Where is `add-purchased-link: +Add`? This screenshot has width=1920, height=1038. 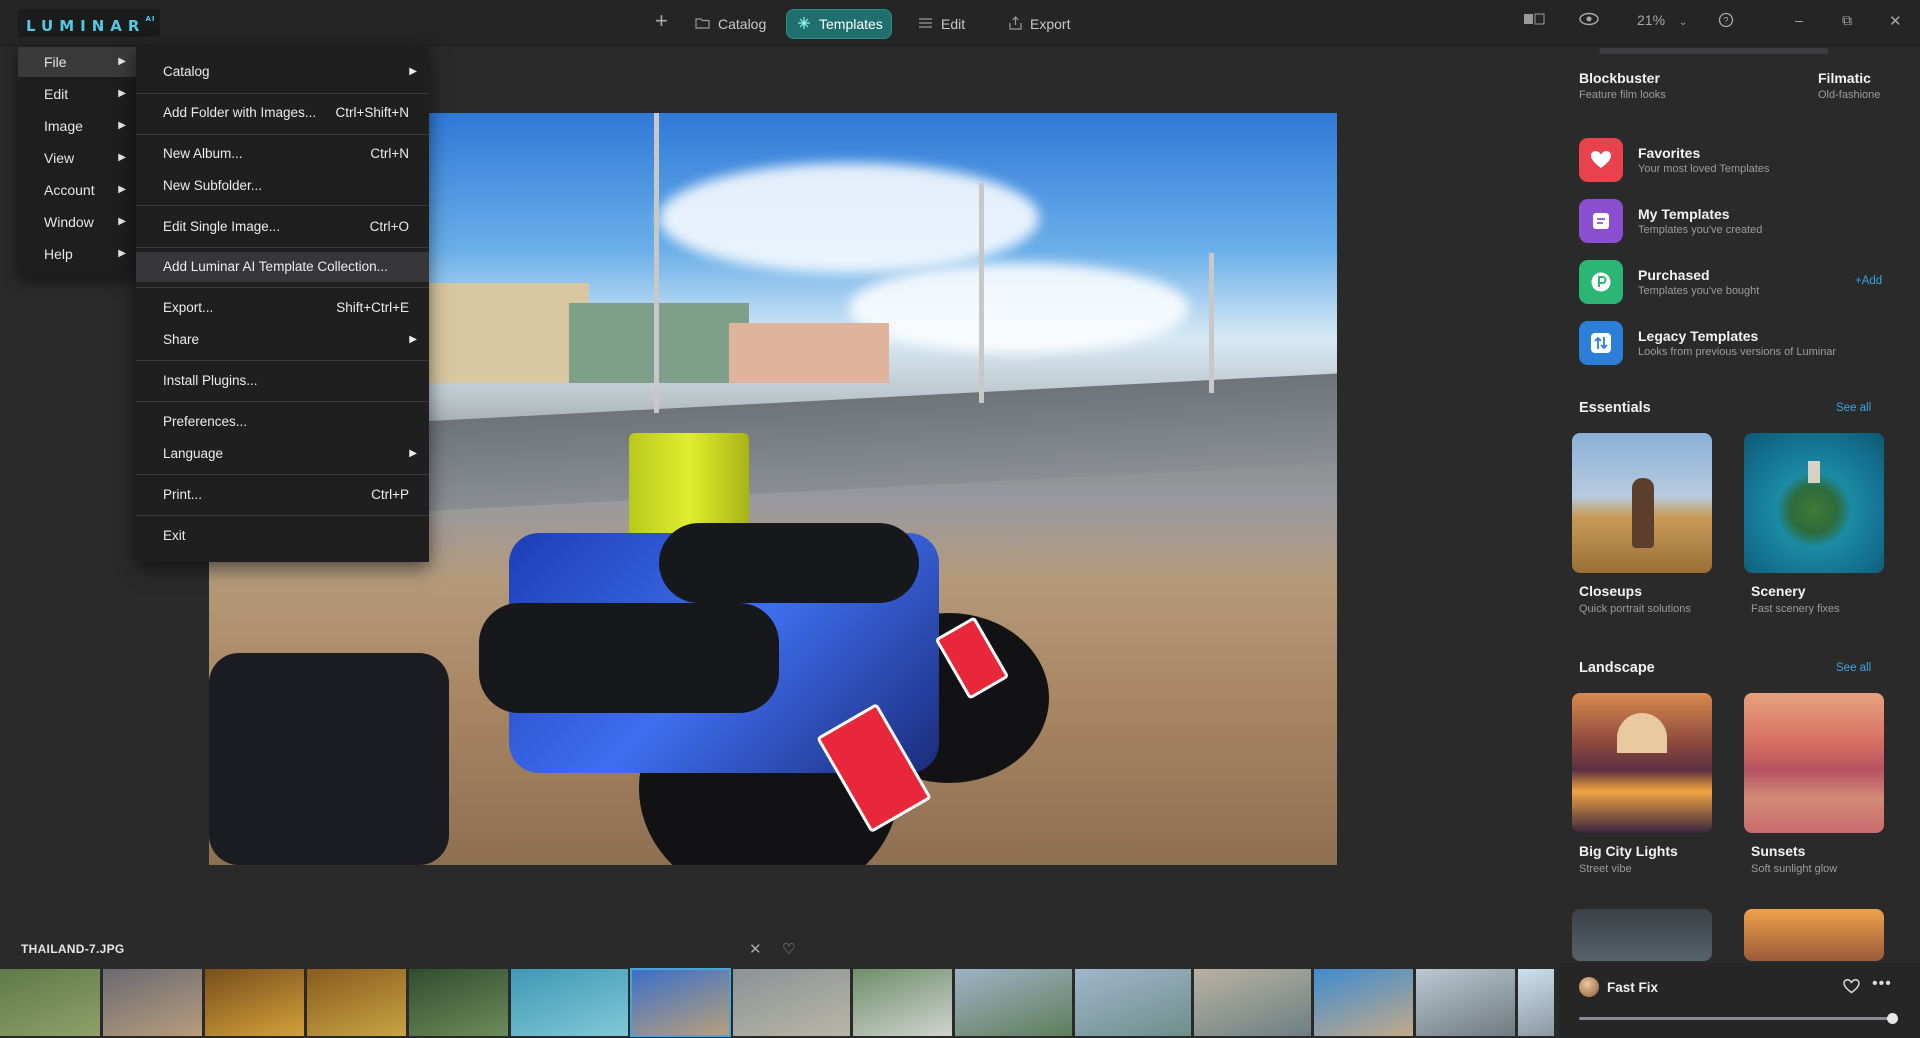
add-purchased-link: +Add is located at coordinates (1868, 281).